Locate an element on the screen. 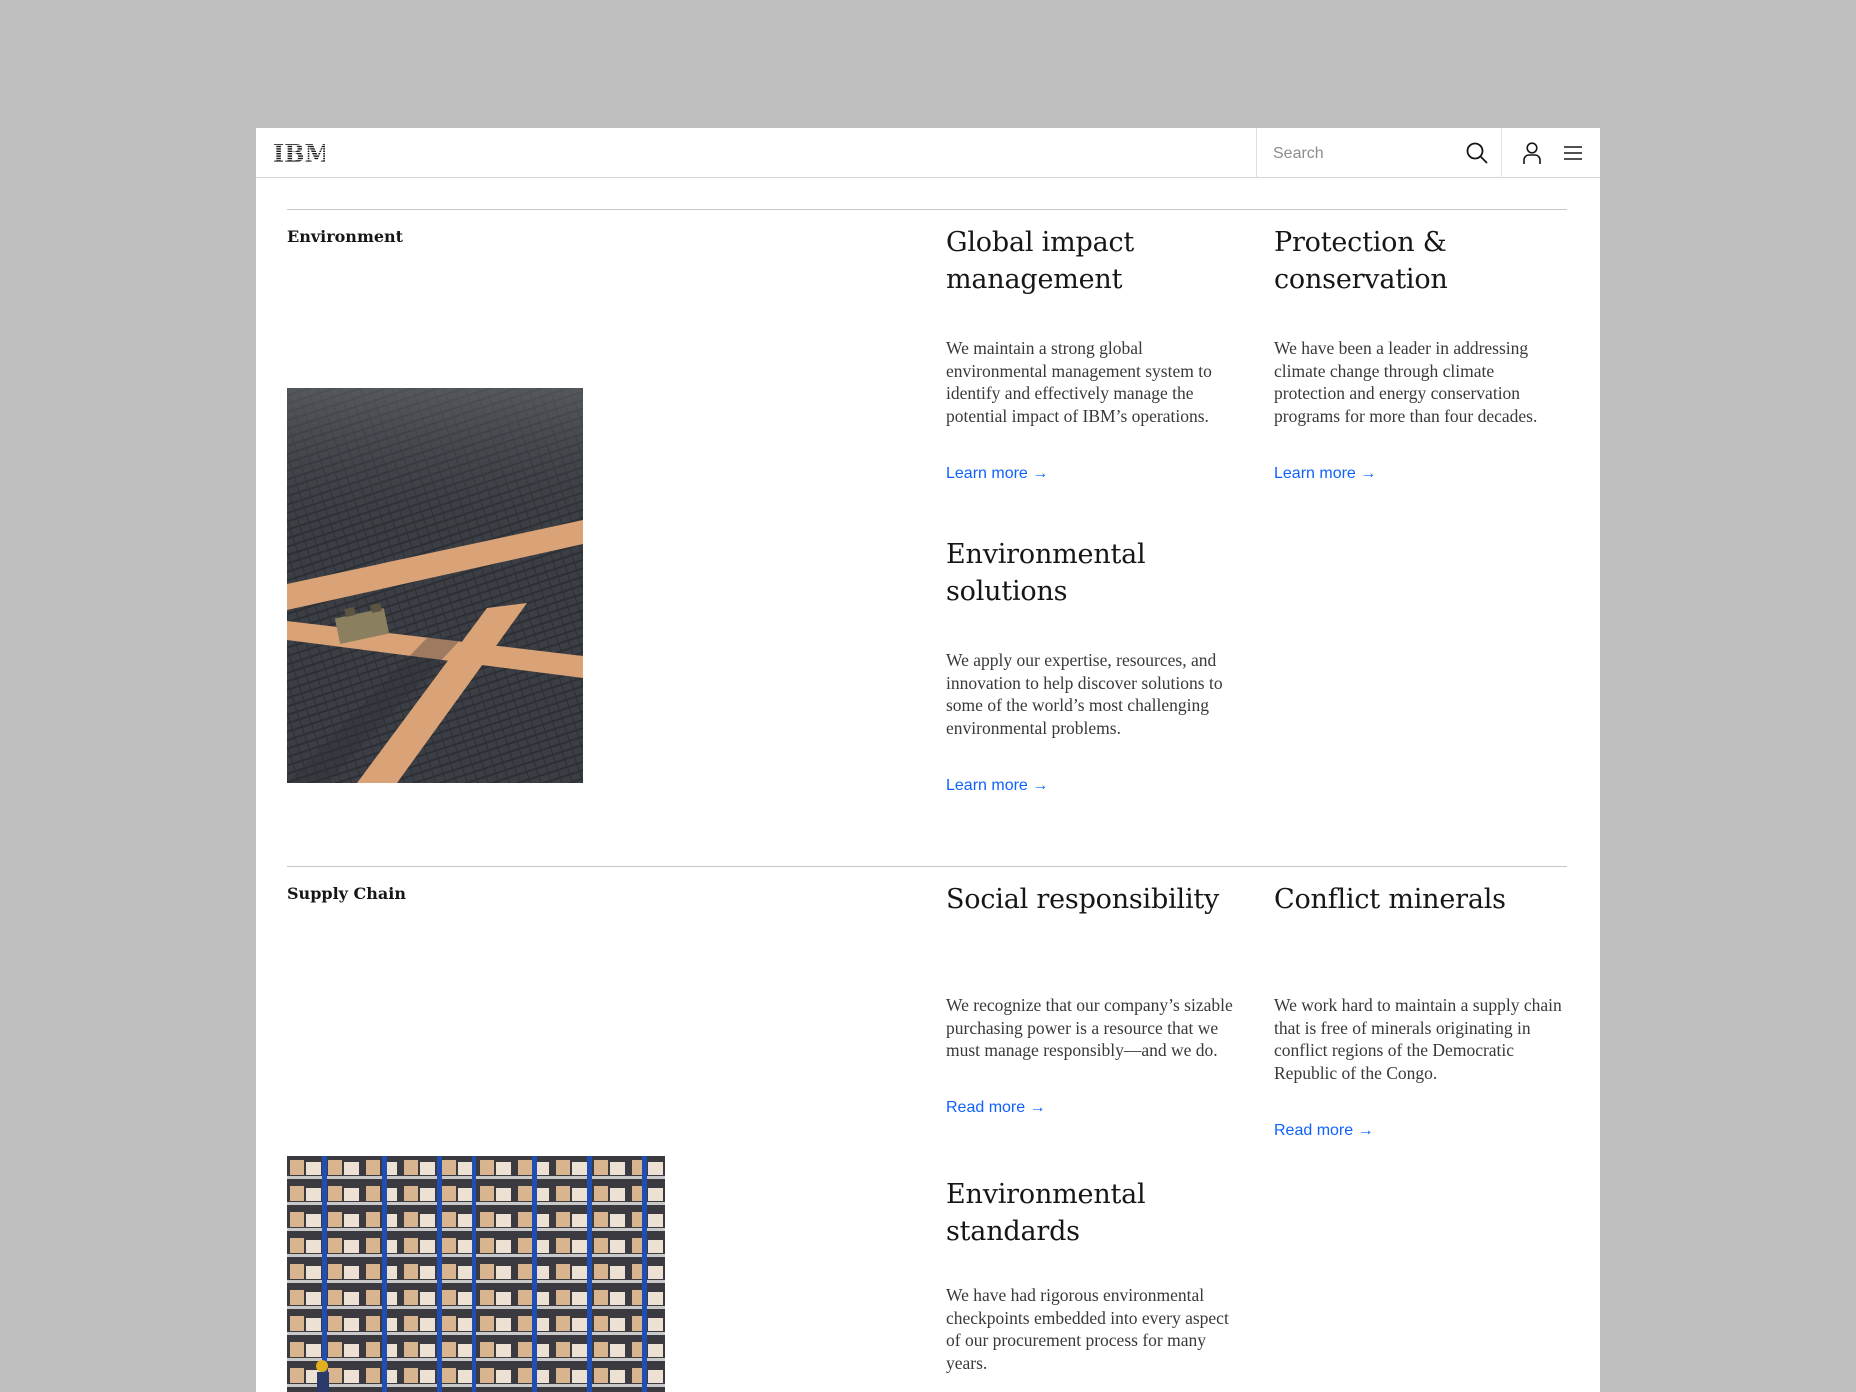 This screenshot has width=1856, height=1392. card-title: Conflict minerals is located at coordinates (1390, 899).